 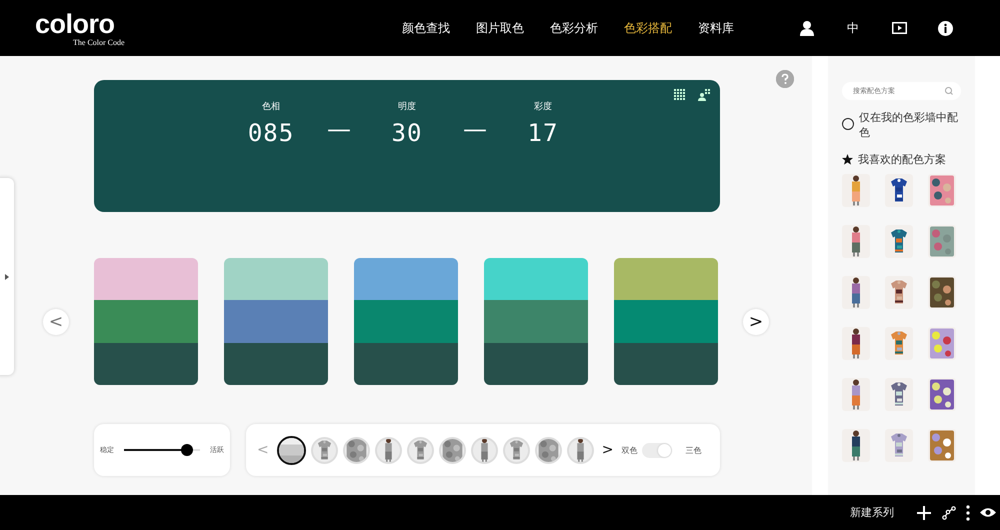 What do you see at coordinates (426, 28) in the screenshot?
I see `nav-item: 颜色查找` at bounding box center [426, 28].